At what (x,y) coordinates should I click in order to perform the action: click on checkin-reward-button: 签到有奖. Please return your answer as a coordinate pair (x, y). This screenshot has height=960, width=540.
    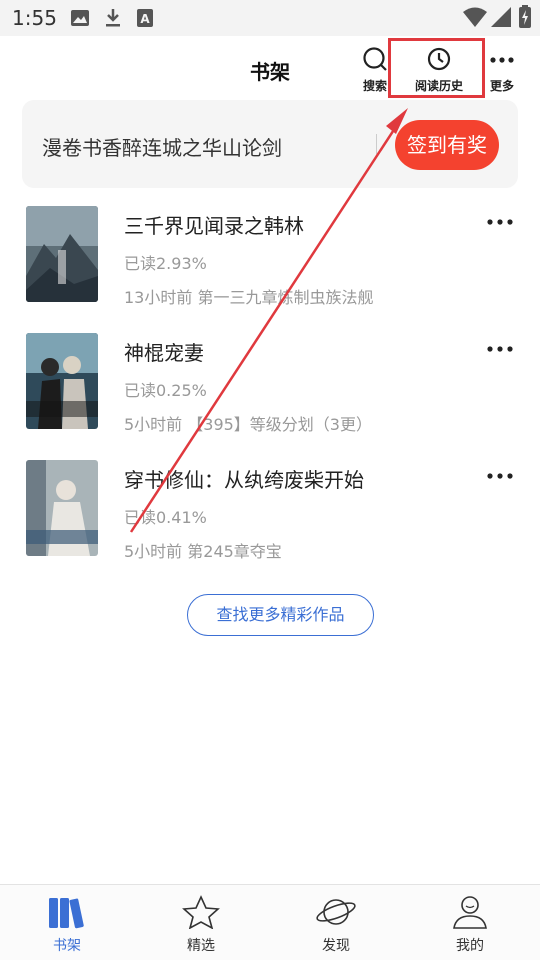
    Looking at the image, I should click on (447, 145).